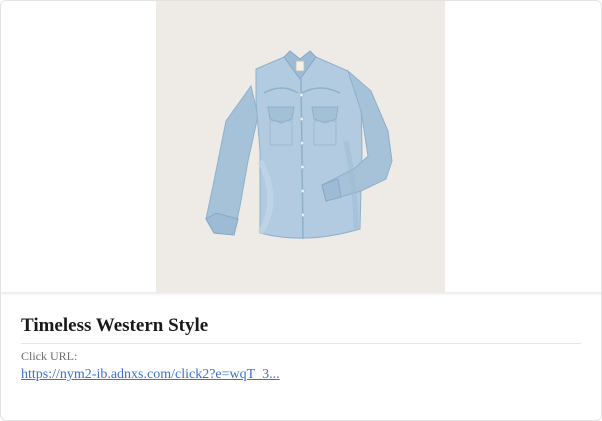 Image resolution: width=602 pixels, height=421 pixels. Describe the element at coordinates (49, 356) in the screenshot. I see `click-url-label: Click URL:` at that location.